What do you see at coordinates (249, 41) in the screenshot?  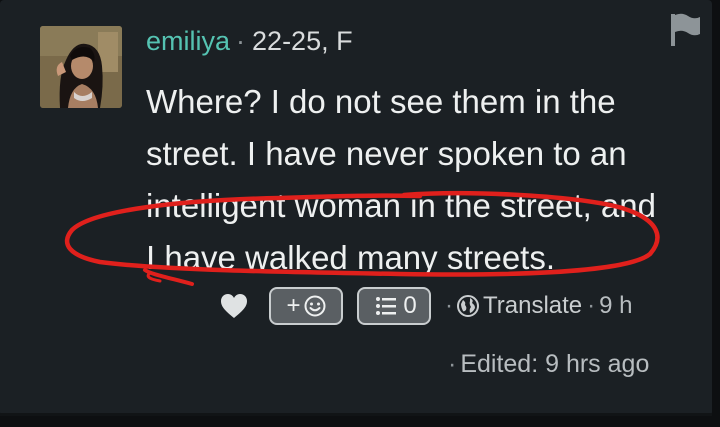 I see `post-header: emiliya · 22-25, F` at bounding box center [249, 41].